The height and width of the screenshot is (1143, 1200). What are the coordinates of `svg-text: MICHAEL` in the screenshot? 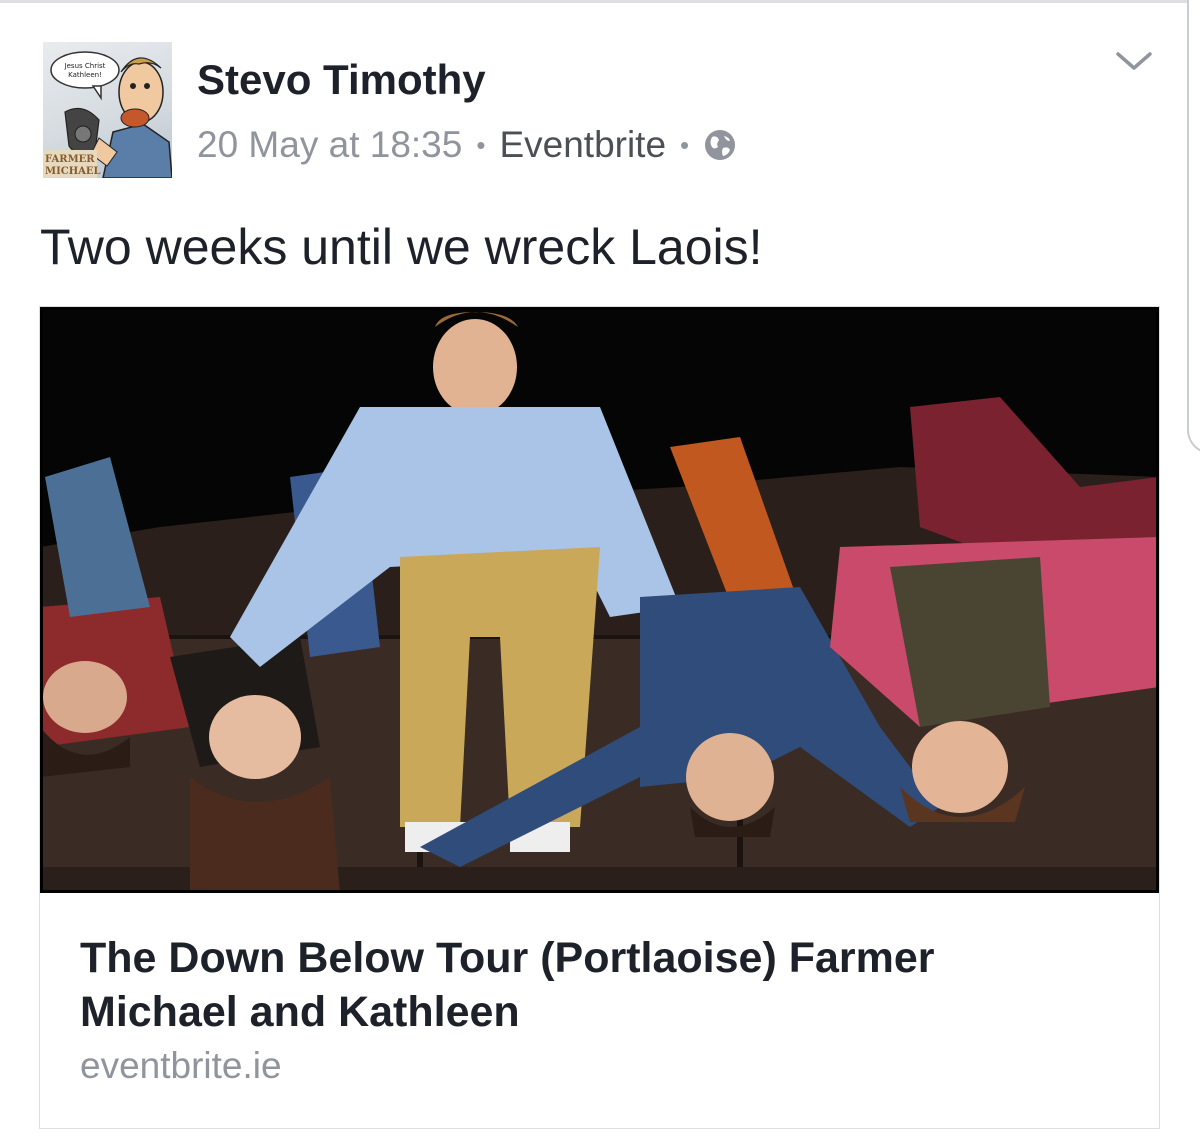 It's located at (73, 171).